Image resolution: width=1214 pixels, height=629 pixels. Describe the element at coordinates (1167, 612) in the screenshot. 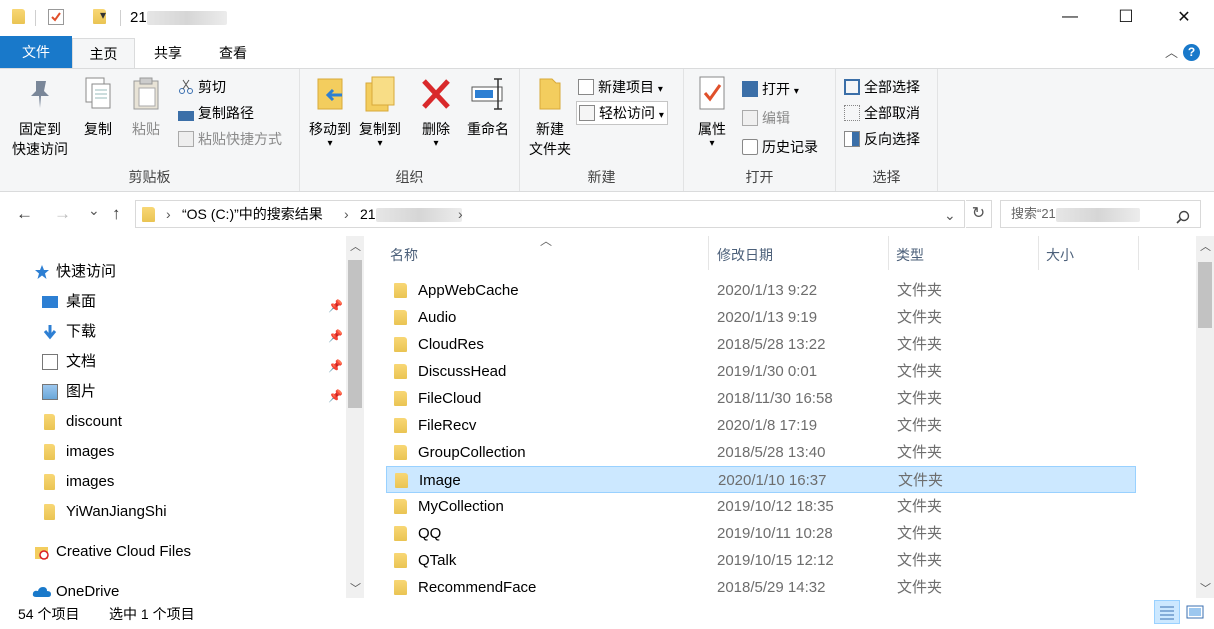

I see `details-view-button` at that location.